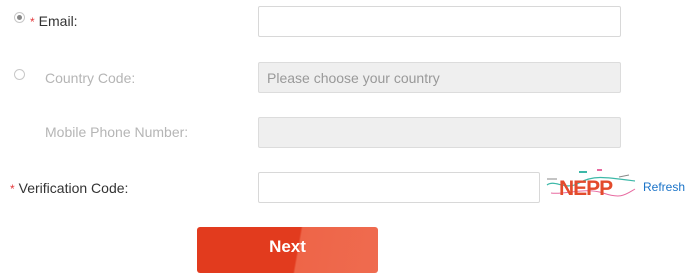 This screenshot has height=273, width=699. Describe the element at coordinates (586, 188) in the screenshot. I see `captcha-text: NEPP` at that location.